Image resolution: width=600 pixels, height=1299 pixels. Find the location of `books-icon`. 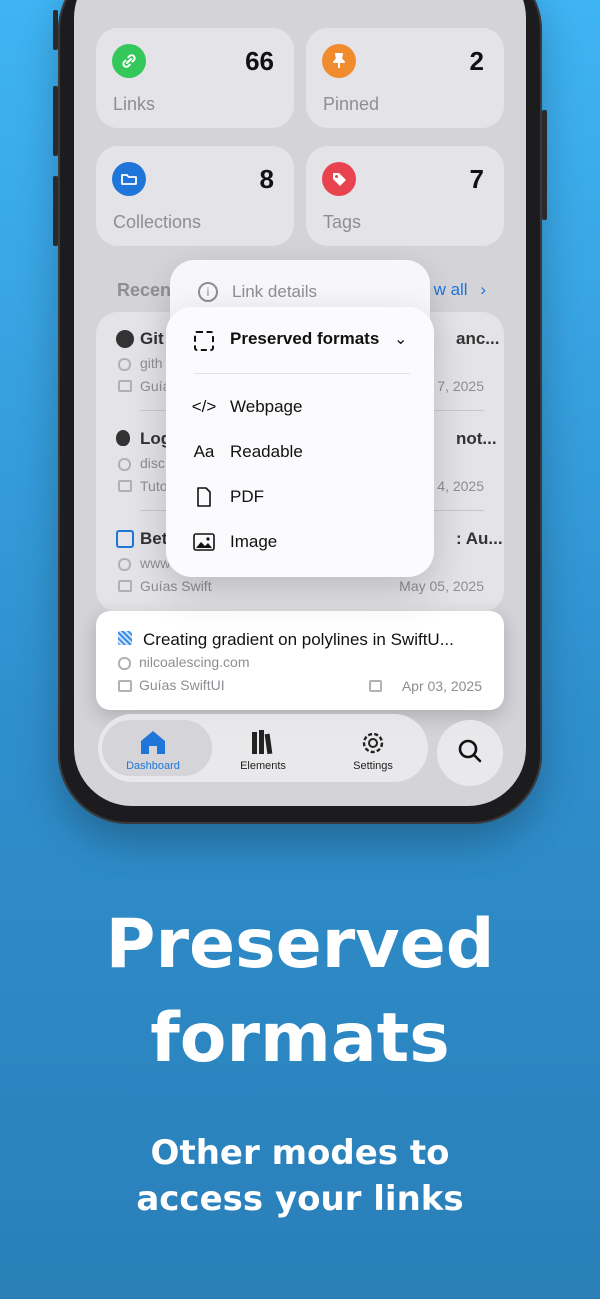

books-icon is located at coordinates (263, 743).